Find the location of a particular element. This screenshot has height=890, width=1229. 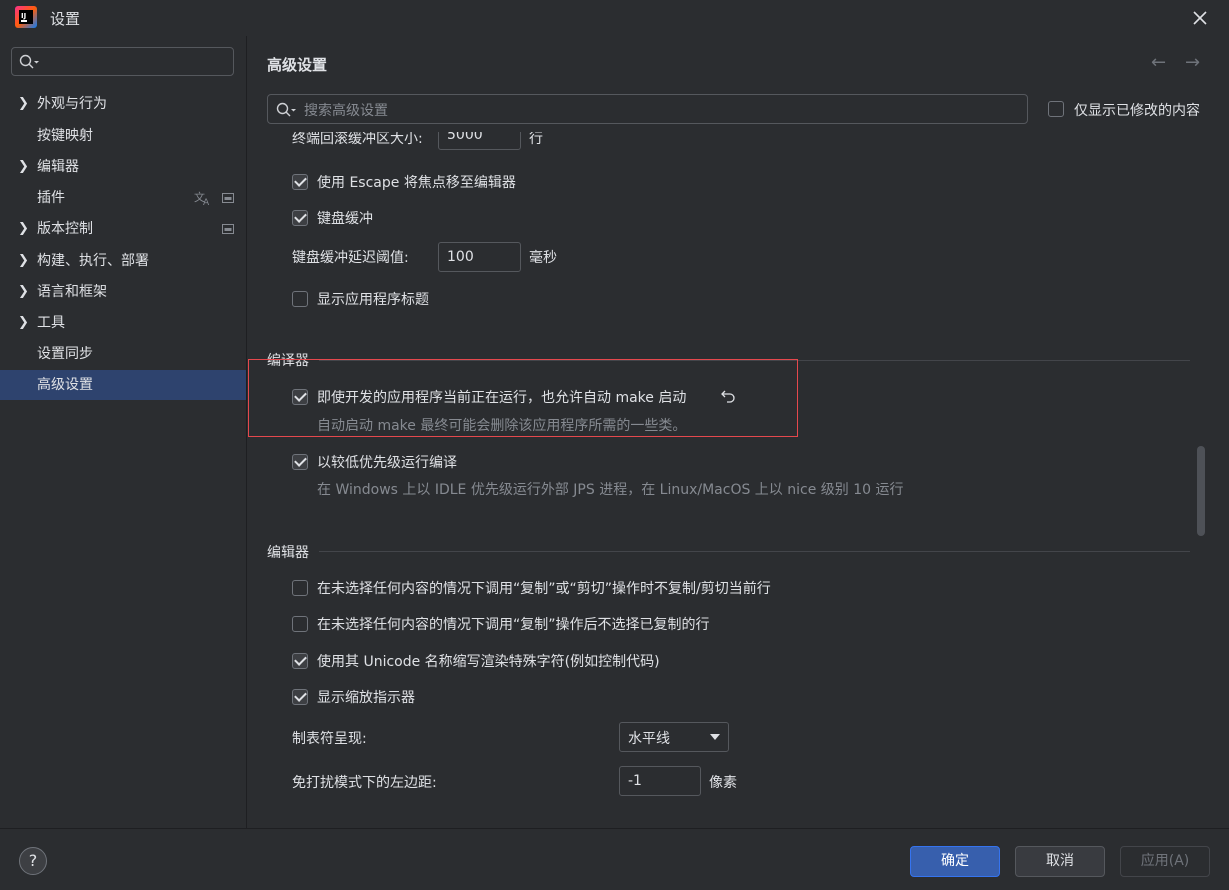

sidebar-item-build: ❯ 构建、执行、部署 is located at coordinates (123, 261).